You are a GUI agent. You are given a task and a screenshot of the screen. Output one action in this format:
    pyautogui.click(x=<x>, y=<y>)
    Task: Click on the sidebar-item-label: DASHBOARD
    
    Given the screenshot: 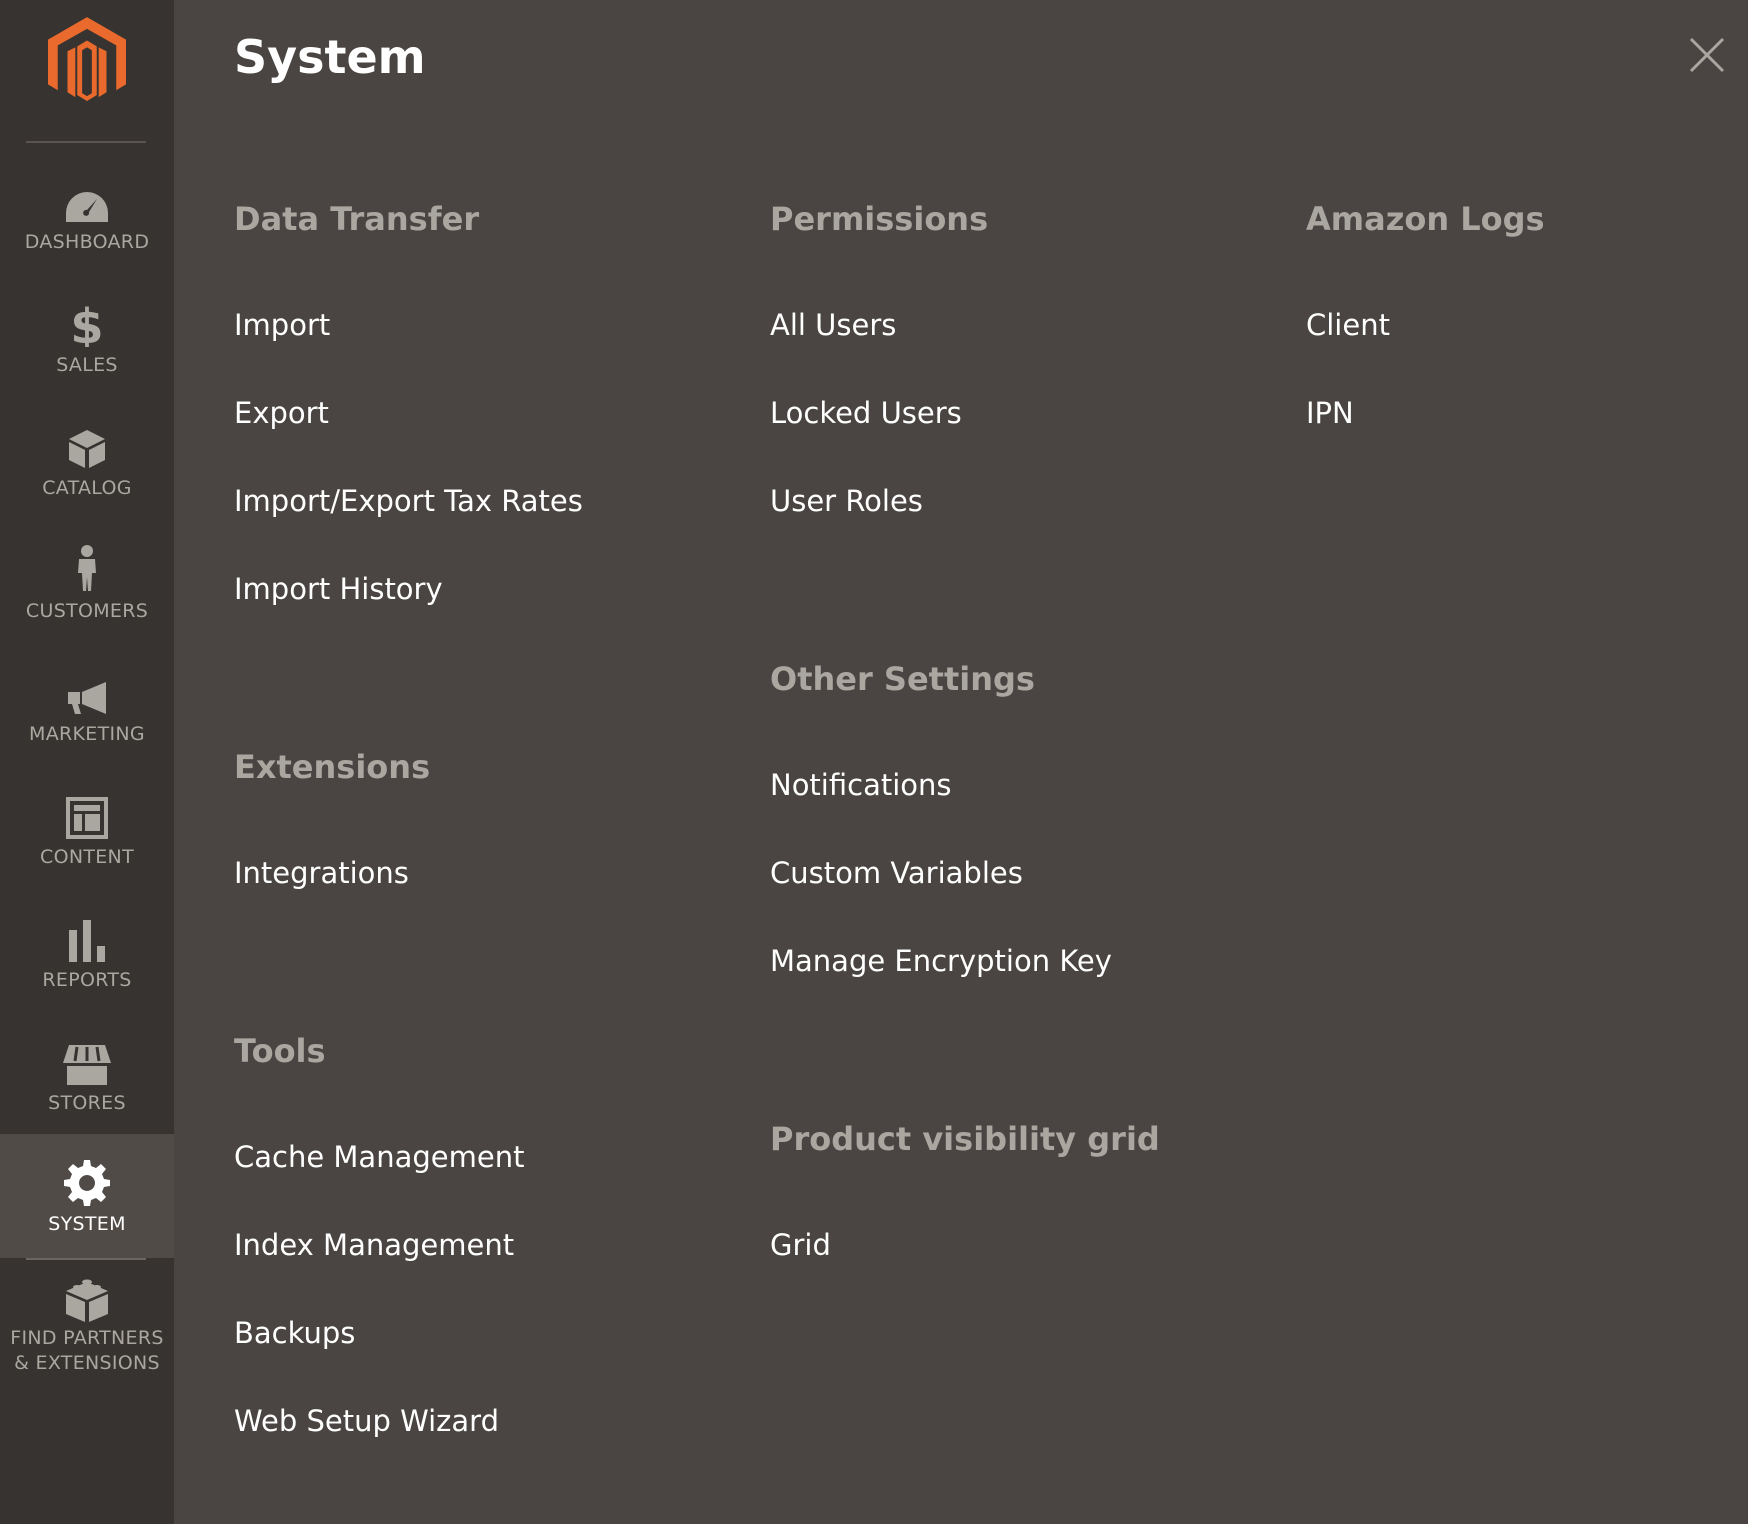 What is the action you would take?
    pyautogui.click(x=87, y=242)
    